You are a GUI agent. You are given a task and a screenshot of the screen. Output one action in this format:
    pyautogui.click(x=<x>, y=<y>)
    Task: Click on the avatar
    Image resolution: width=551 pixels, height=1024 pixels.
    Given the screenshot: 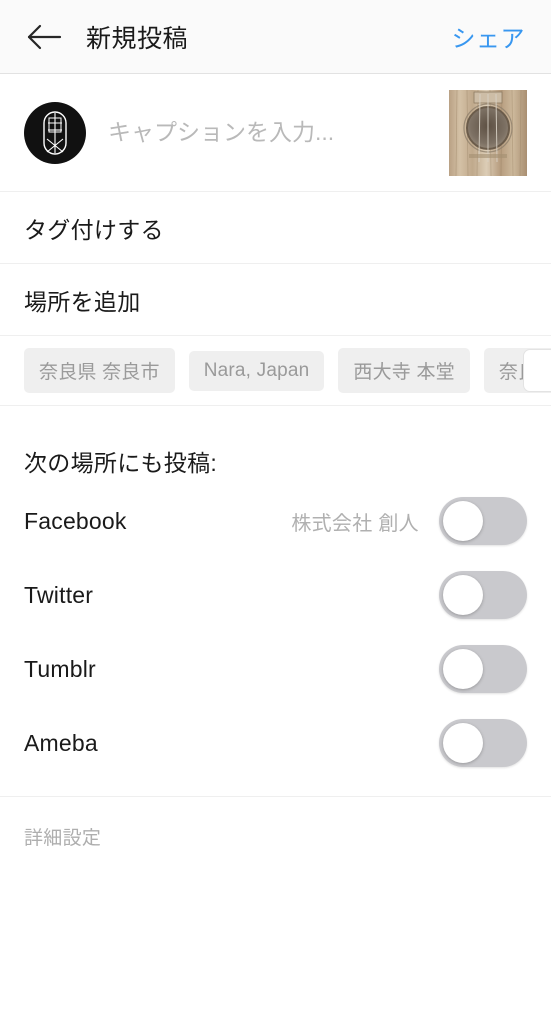 What is the action you would take?
    pyautogui.click(x=55, y=132)
    